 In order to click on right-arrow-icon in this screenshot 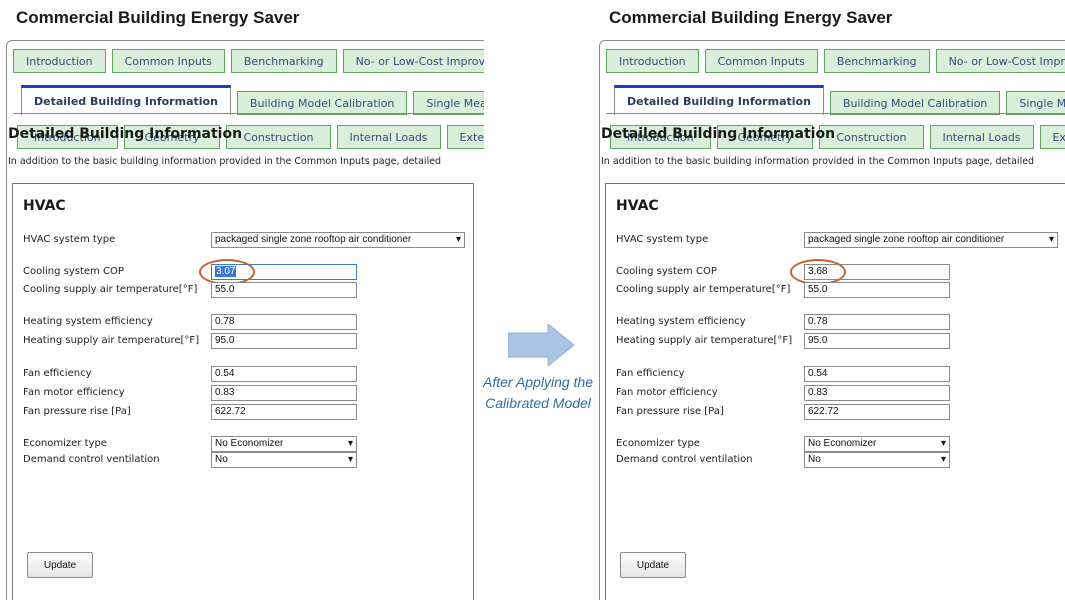, I will do `click(541, 345)`.